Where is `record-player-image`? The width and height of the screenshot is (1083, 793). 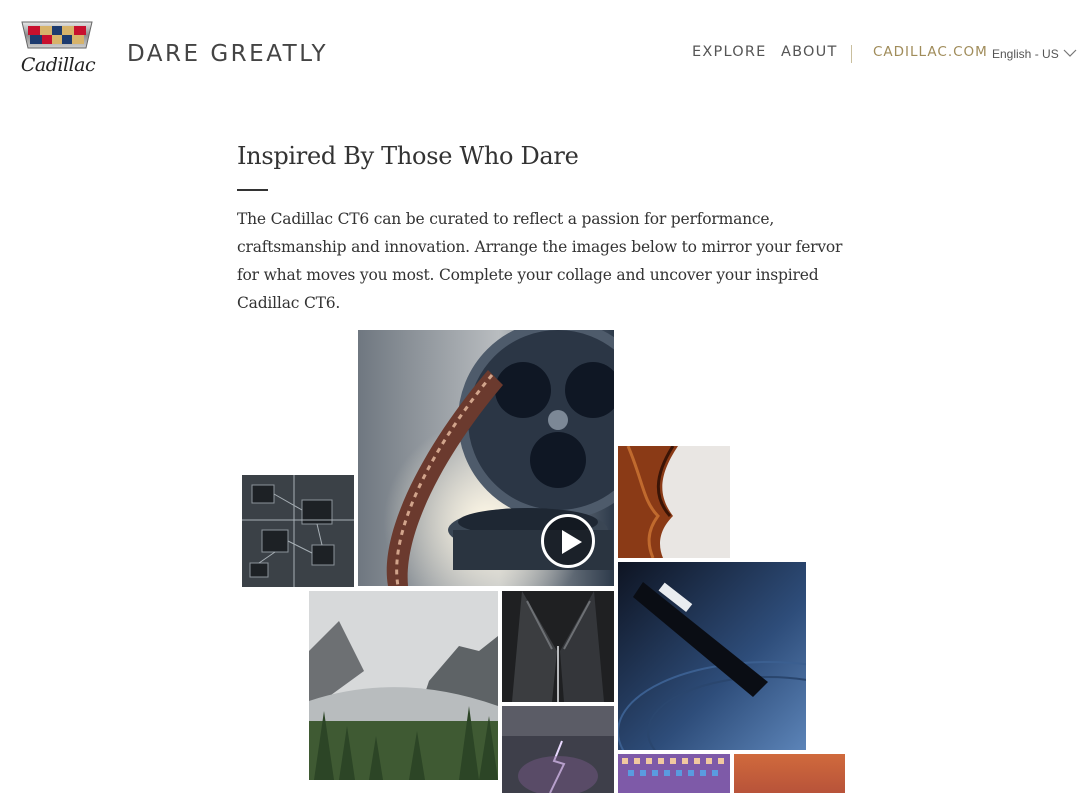 record-player-image is located at coordinates (712, 656).